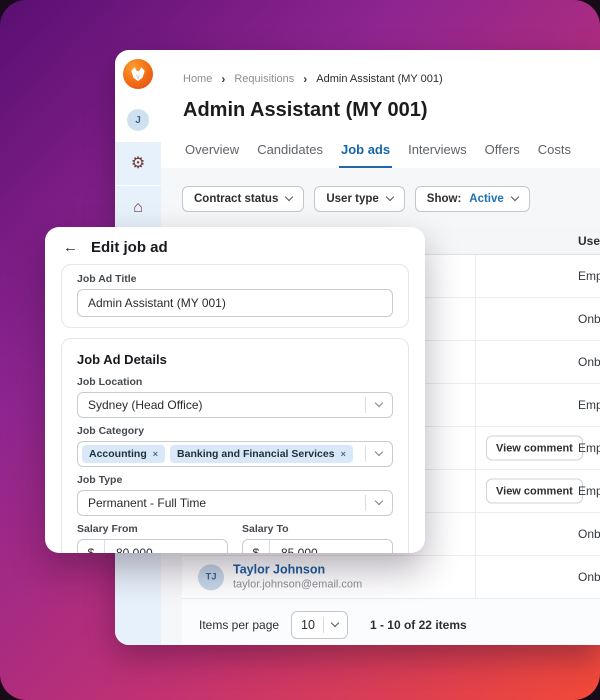 Image resolution: width=600 pixels, height=700 pixels. Describe the element at coordinates (352, 199) in the screenshot. I see `user-type-label: User type` at that location.